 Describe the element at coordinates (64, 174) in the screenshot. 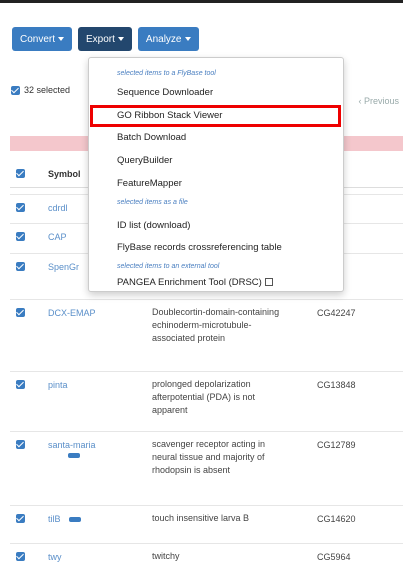

I see `column-header-symbol: Symbol` at that location.